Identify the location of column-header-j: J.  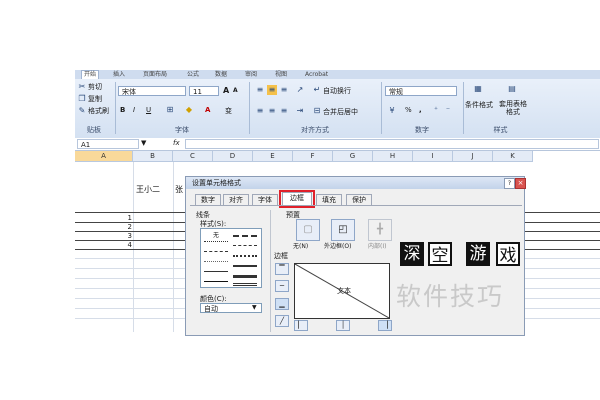
(473, 156).